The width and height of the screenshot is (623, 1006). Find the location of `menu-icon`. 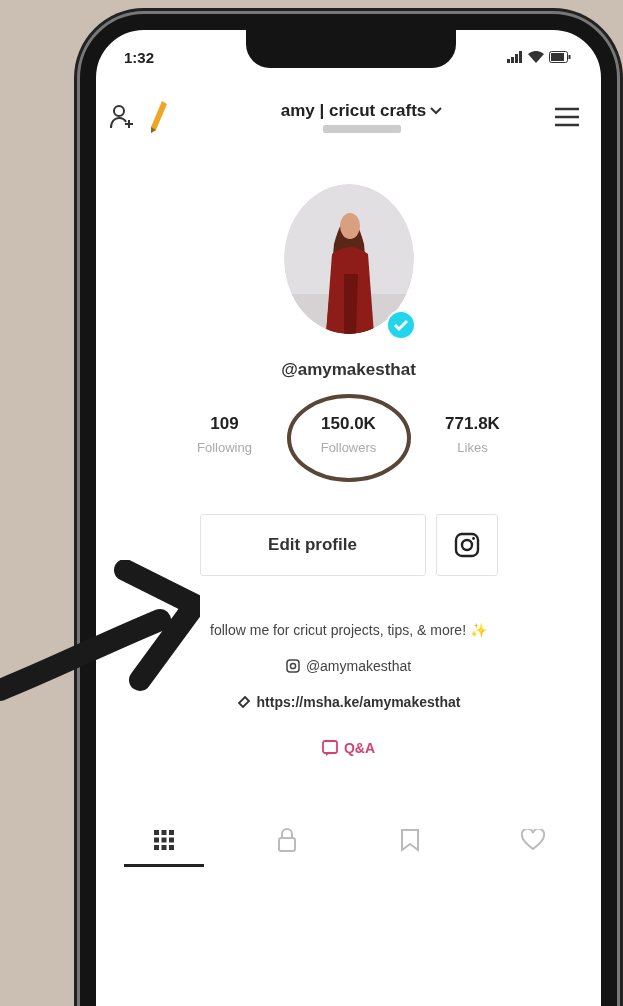

menu-icon is located at coordinates (567, 117).